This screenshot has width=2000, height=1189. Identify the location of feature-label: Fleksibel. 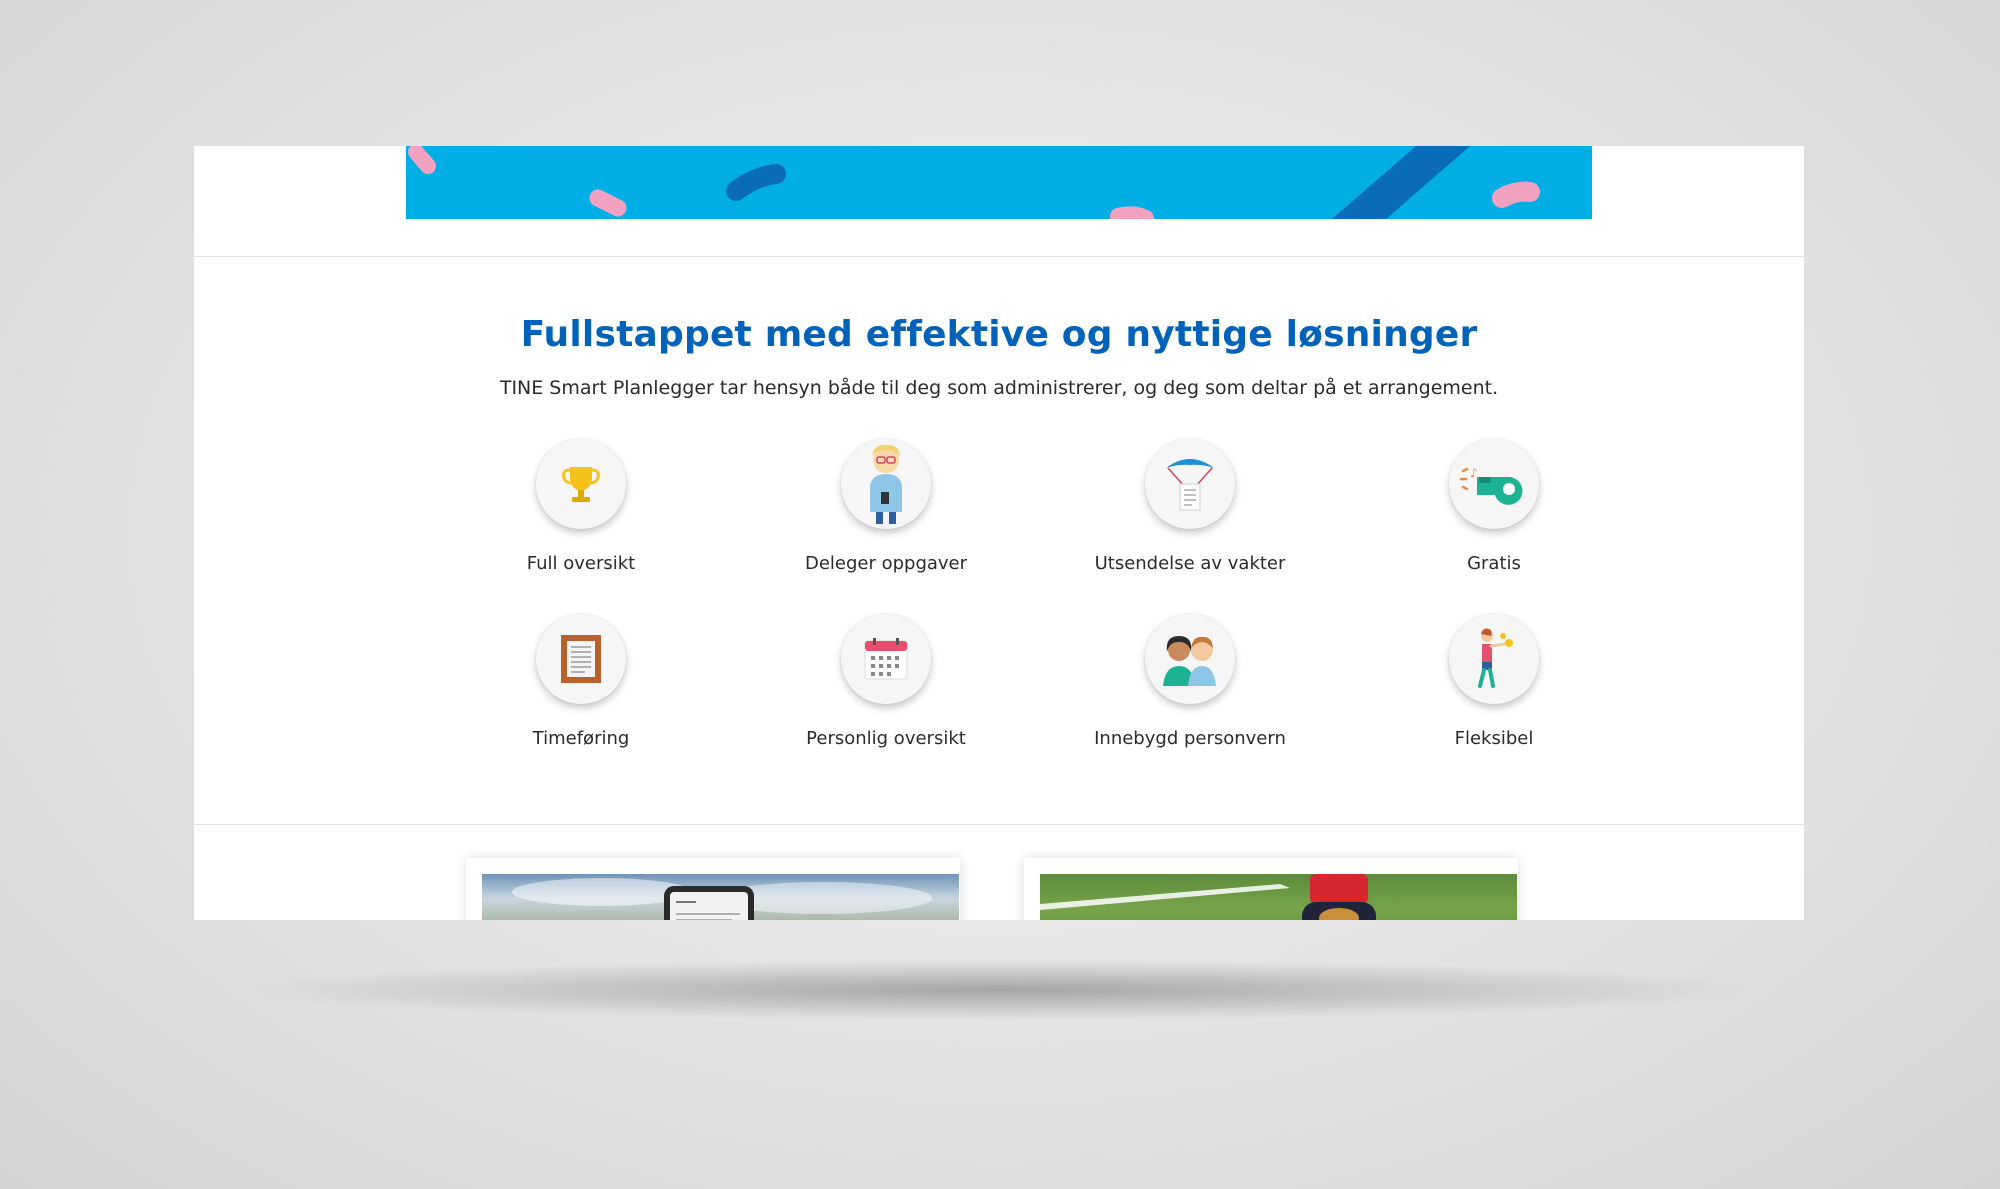
(1494, 738).